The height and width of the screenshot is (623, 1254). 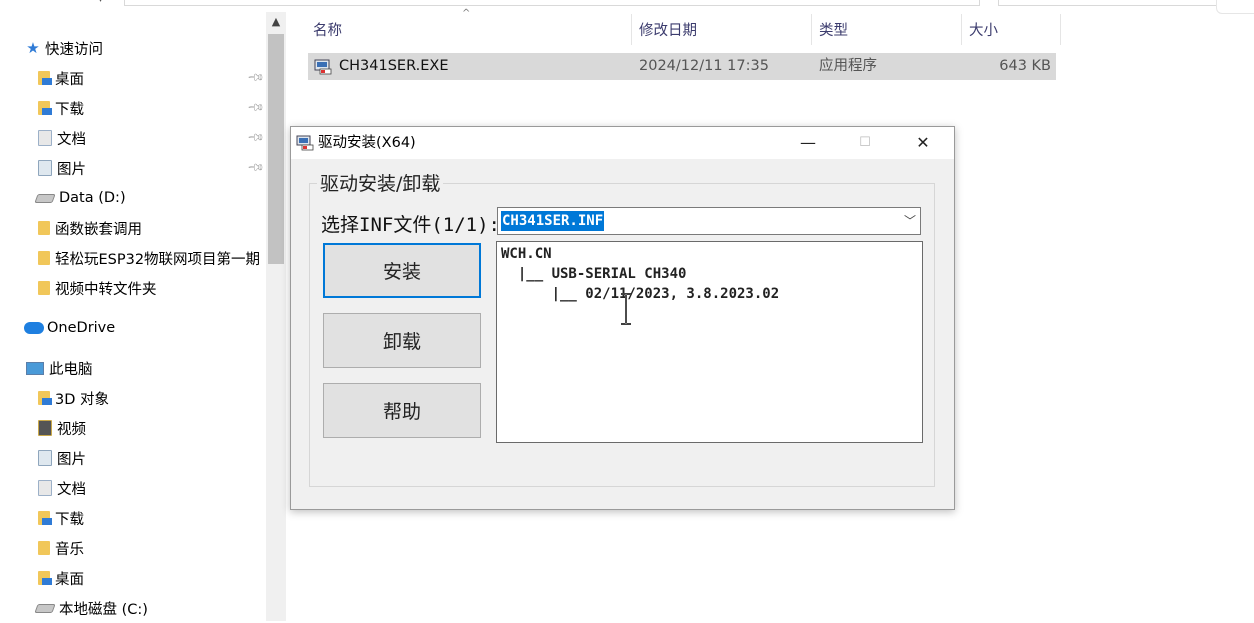 I want to click on nav-scrollbar-thumb, so click(x=276, y=149).